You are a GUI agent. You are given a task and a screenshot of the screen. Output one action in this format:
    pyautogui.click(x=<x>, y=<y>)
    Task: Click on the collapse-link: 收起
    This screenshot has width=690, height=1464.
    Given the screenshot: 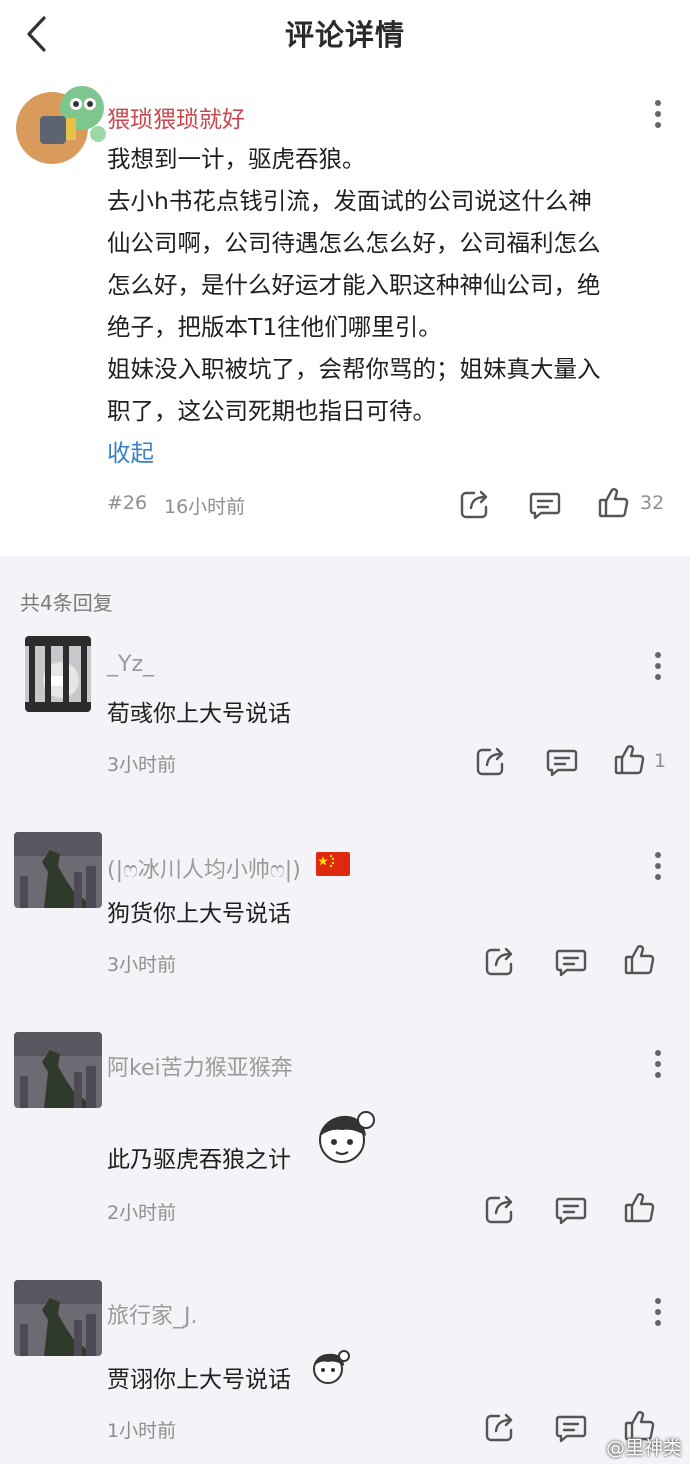 What is the action you would take?
    pyautogui.click(x=130, y=451)
    